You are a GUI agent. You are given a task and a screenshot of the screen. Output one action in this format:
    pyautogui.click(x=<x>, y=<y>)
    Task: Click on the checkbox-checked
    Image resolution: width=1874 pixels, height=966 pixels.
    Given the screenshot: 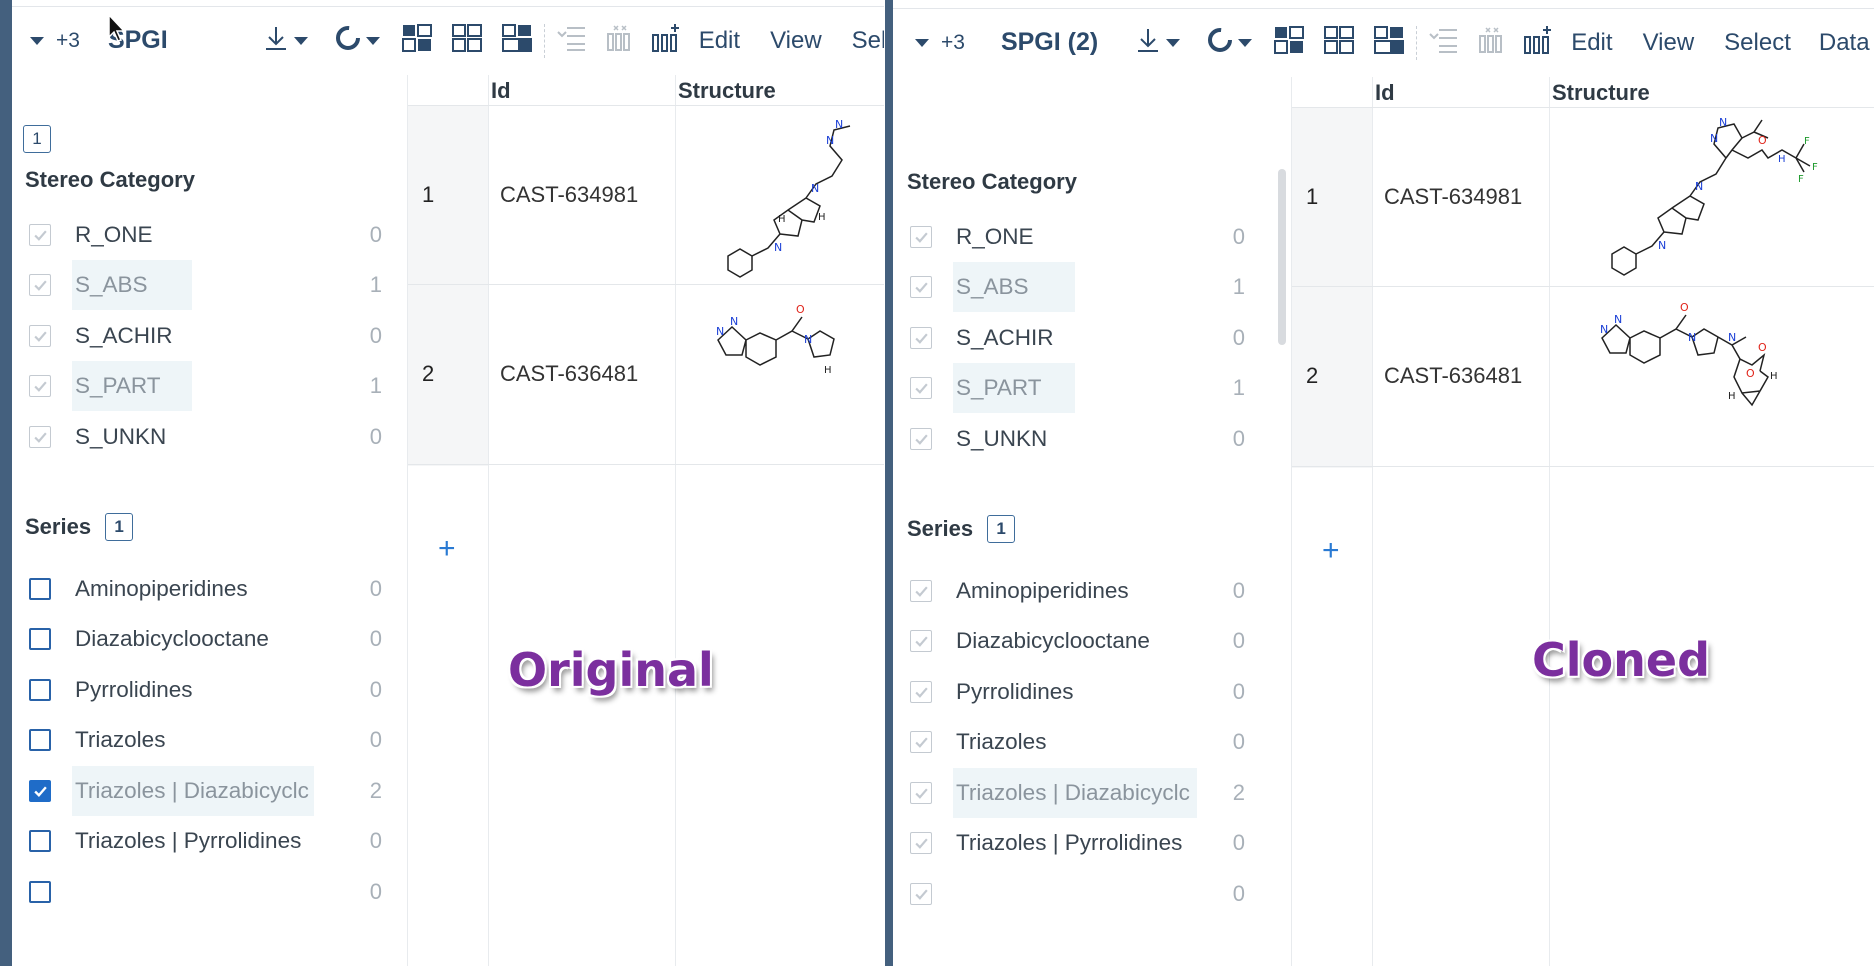 What is the action you would take?
    pyautogui.click(x=40, y=791)
    